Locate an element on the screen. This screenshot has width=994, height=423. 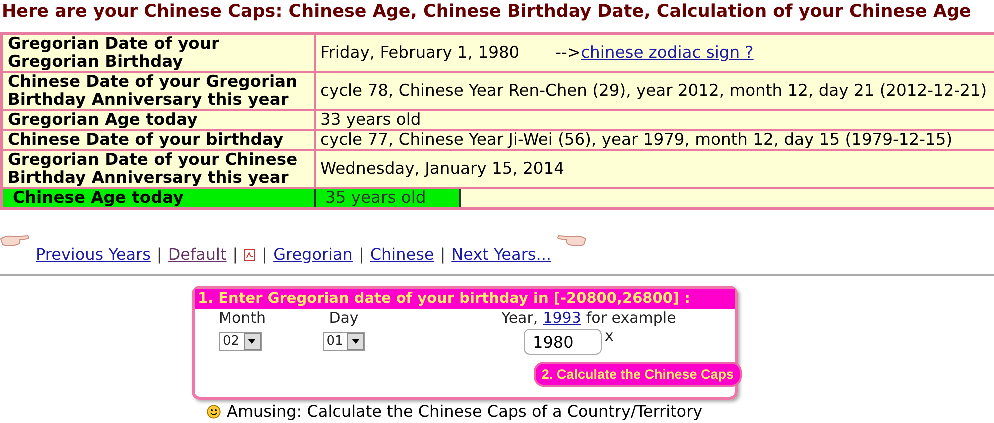
row-label: Chinese Age today is located at coordinates (158, 198).